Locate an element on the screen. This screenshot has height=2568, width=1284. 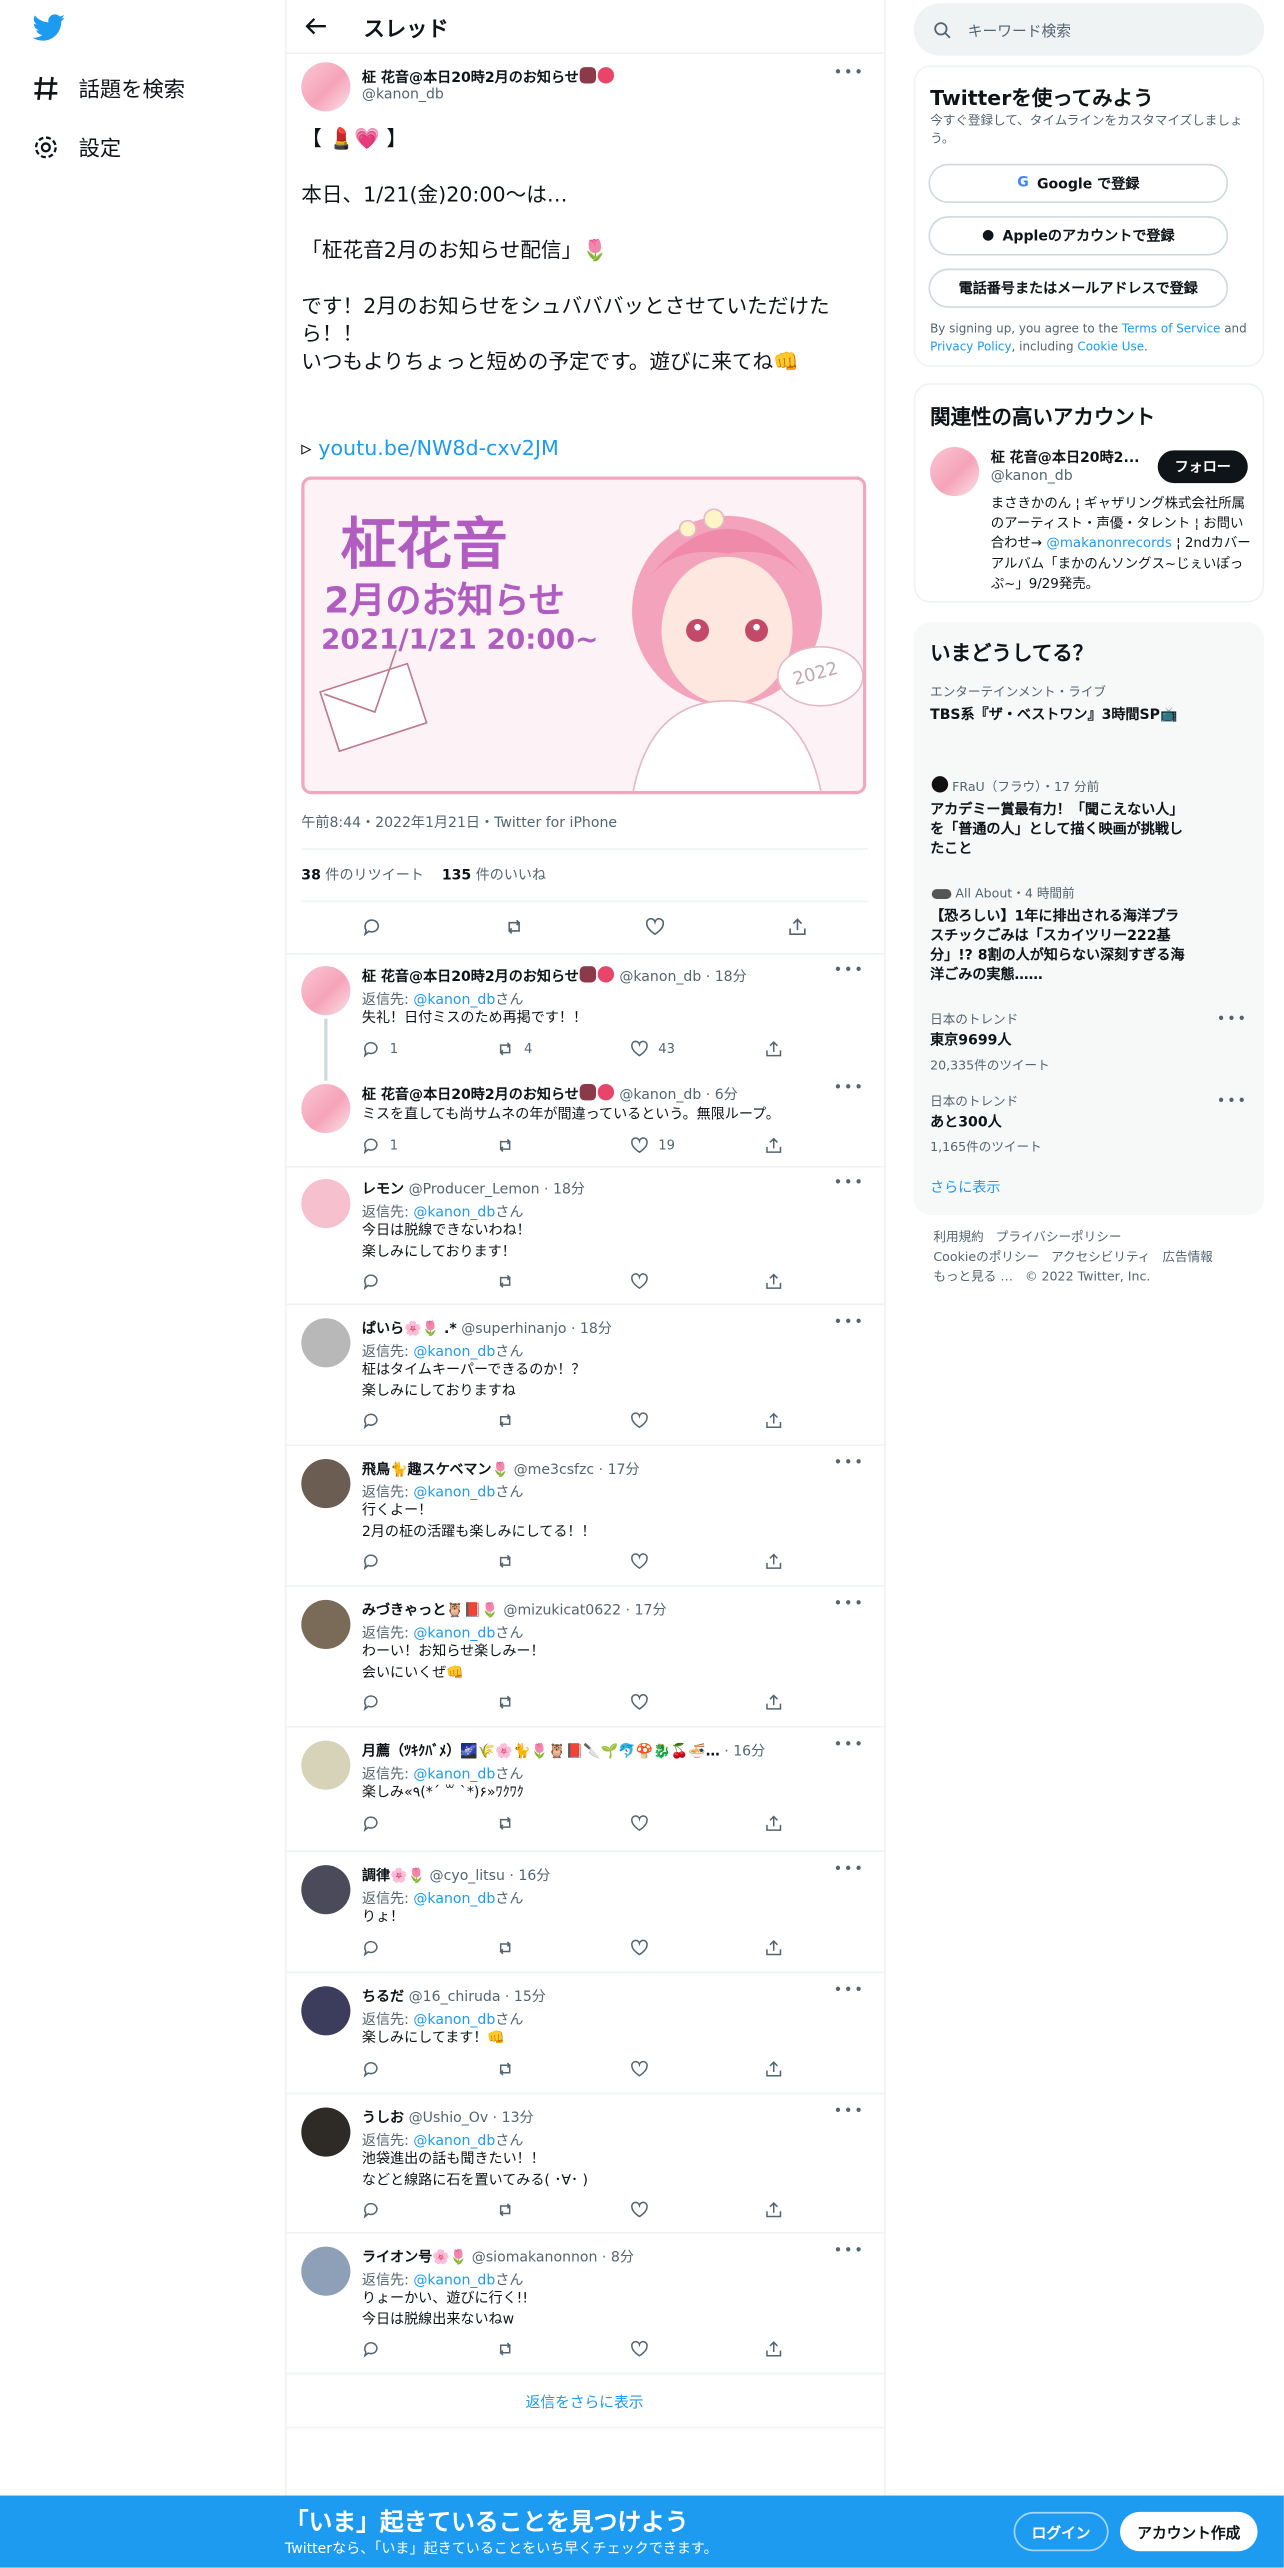
follow-button: フォロー is located at coordinates (1202, 467).